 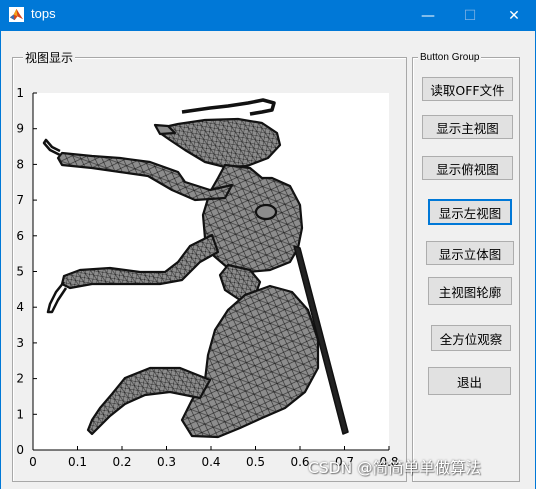 What do you see at coordinates (166, 462) in the screenshot?
I see `x-tick-label: 0.3` at bounding box center [166, 462].